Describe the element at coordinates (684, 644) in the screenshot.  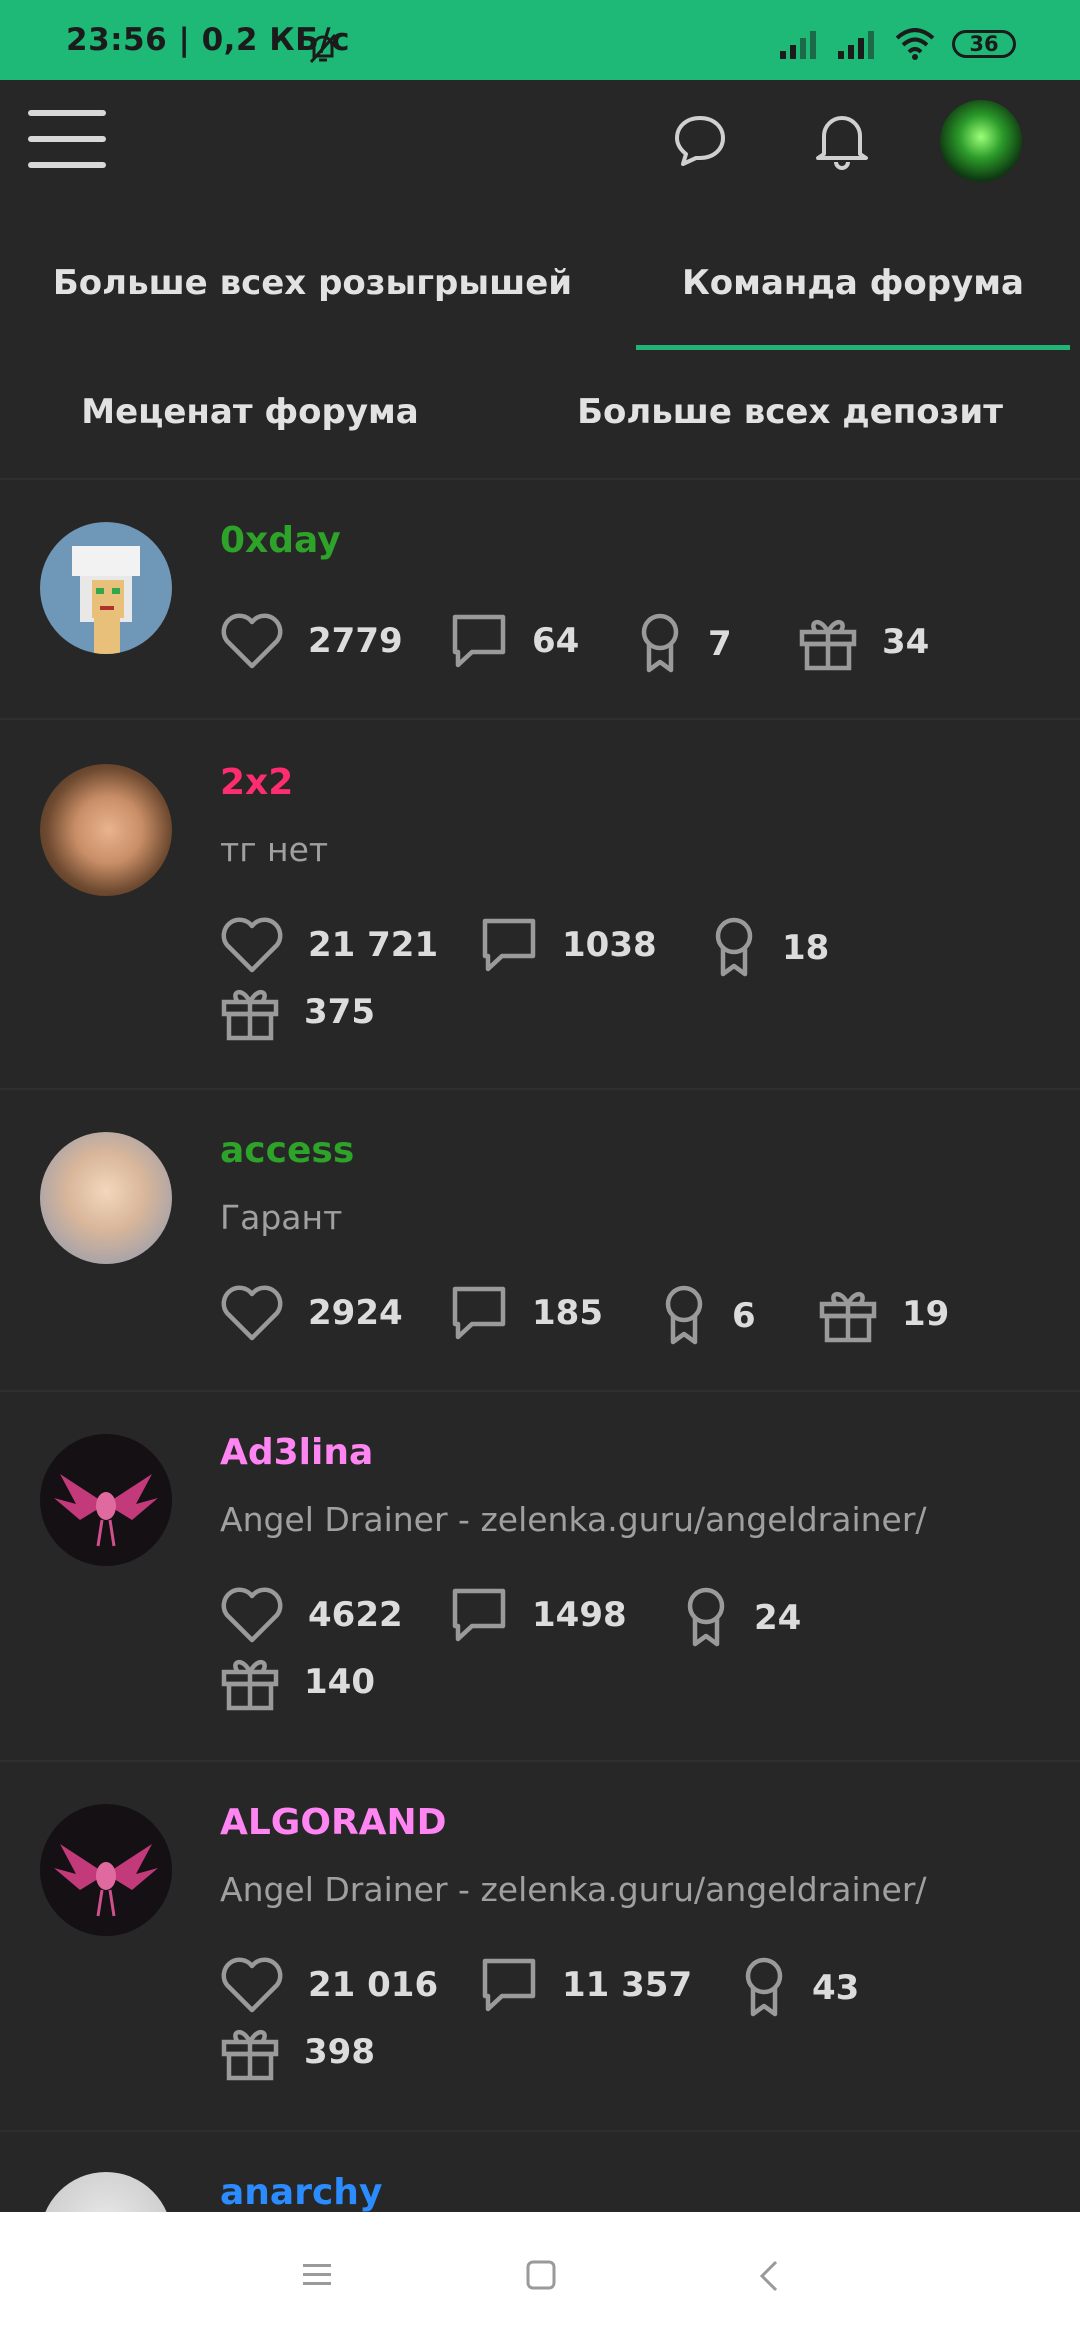
I see `awards-stat: 7` at that location.